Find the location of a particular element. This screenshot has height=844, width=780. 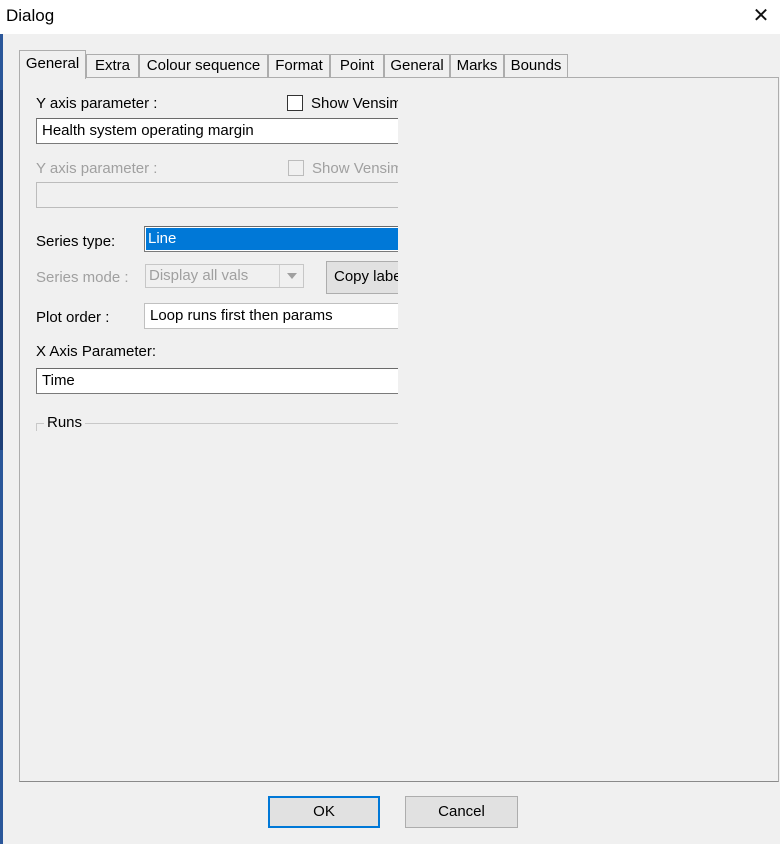

chevron-down-icon is located at coordinates (291, 276).